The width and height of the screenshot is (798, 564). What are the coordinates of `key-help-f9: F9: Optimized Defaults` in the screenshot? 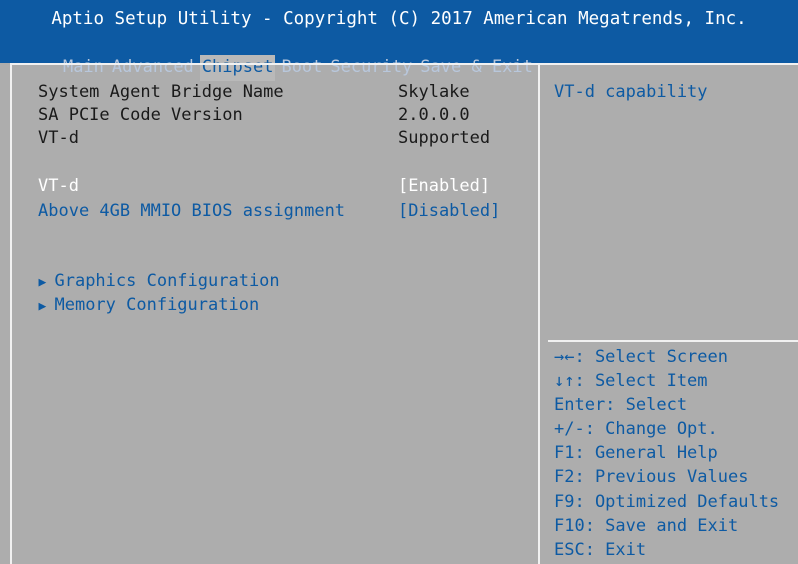 It's located at (667, 501).